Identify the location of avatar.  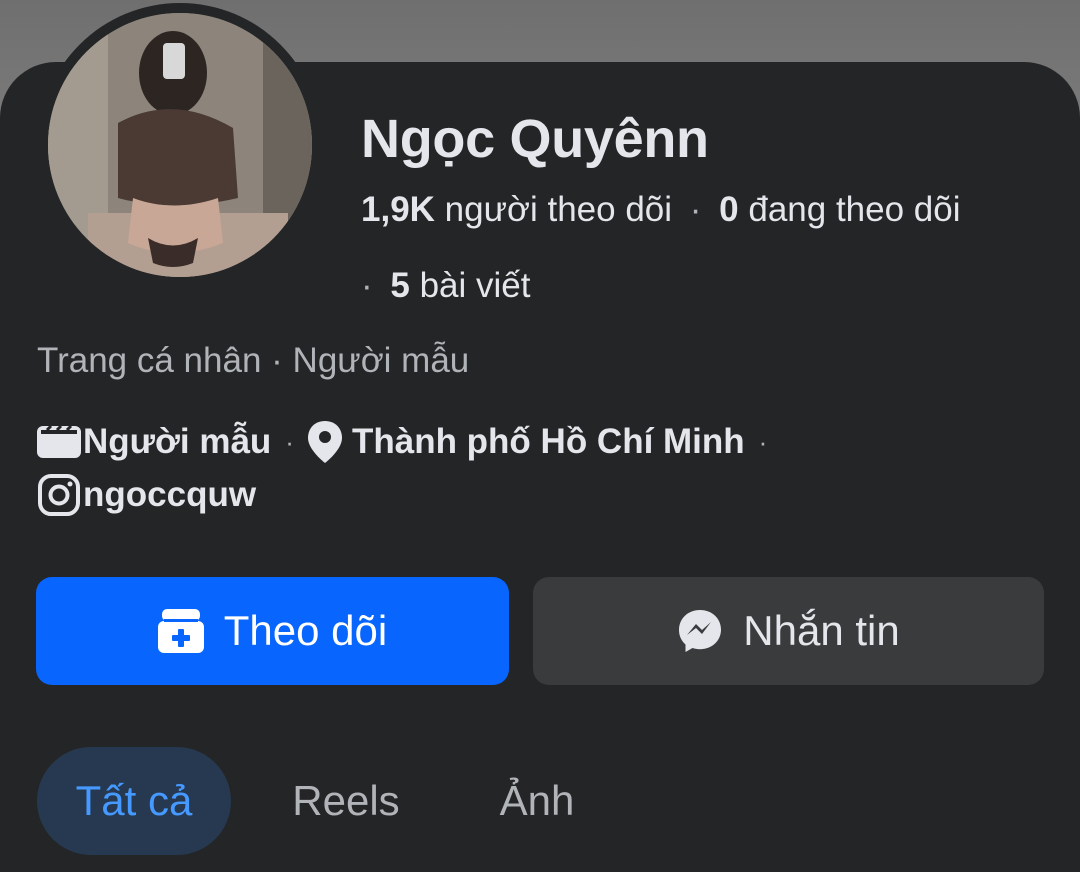
(180, 145).